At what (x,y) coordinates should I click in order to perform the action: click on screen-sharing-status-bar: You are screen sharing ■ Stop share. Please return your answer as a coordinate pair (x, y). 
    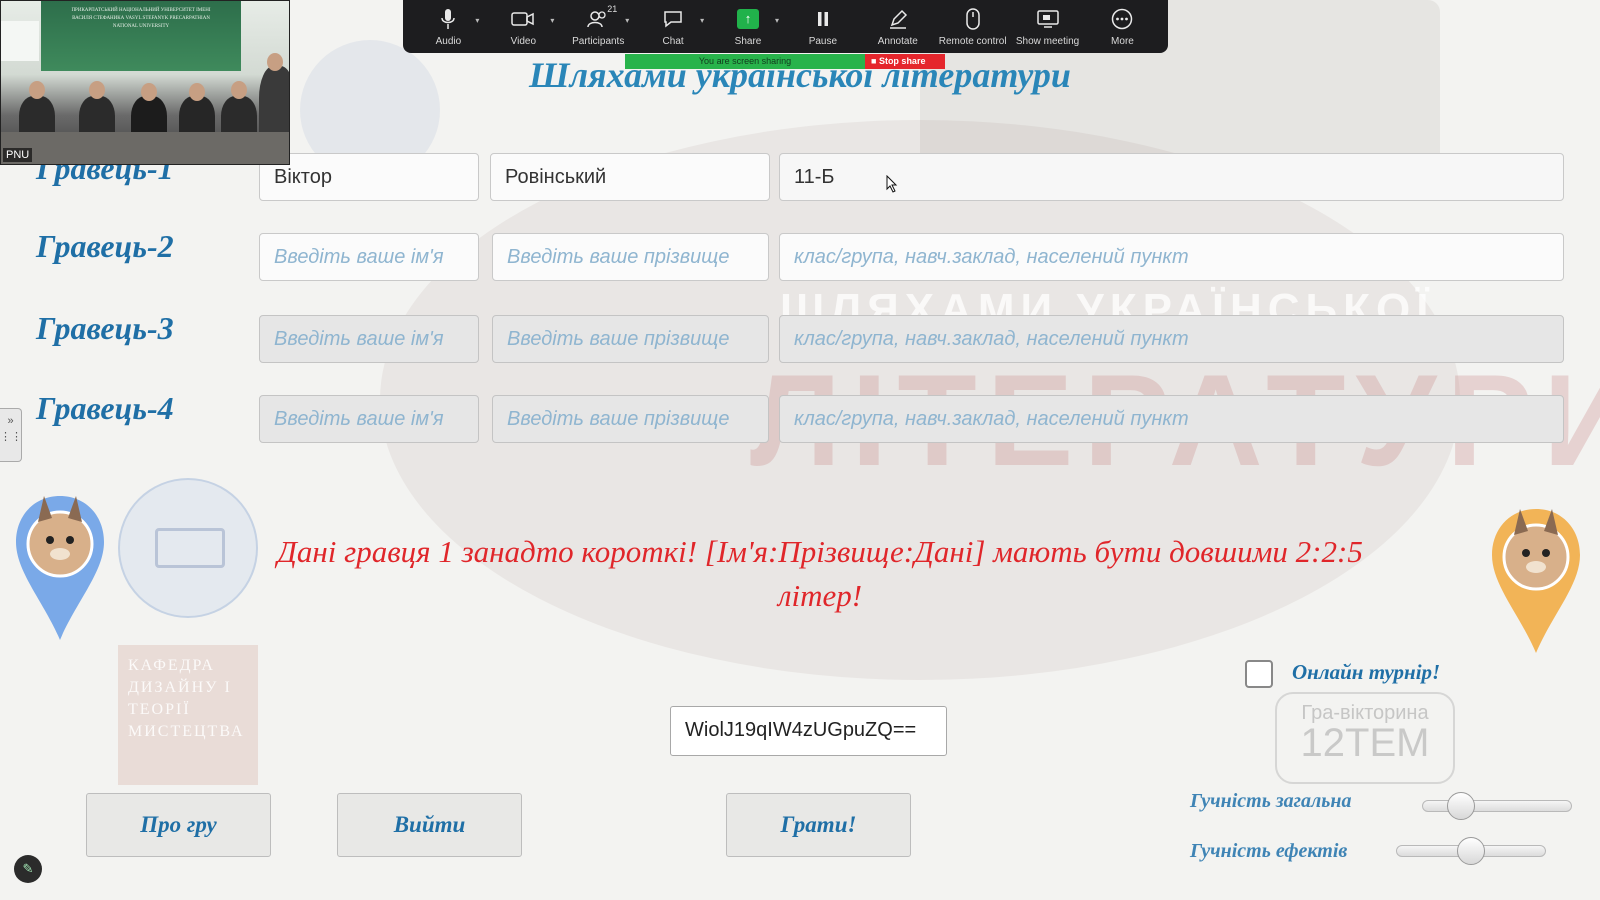
    Looking at the image, I should click on (785, 61).